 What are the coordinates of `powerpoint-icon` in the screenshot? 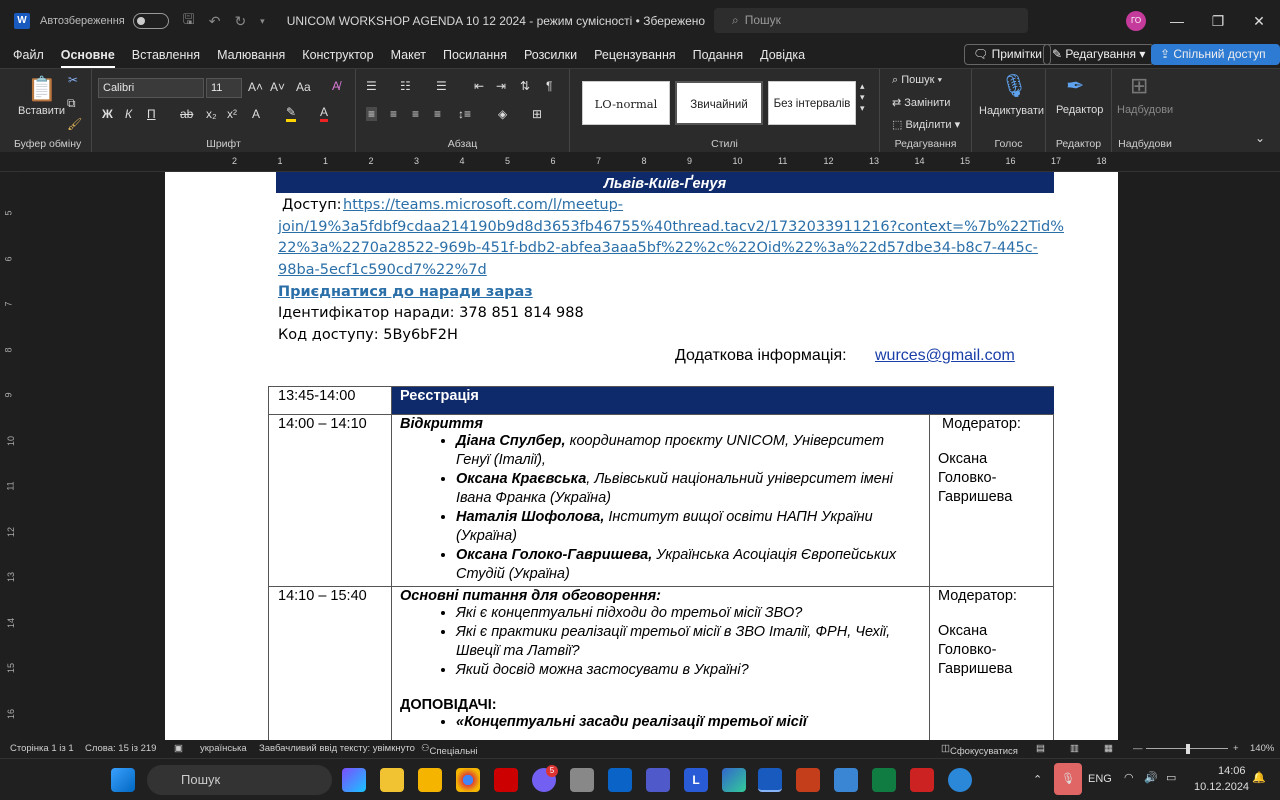 It's located at (808, 780).